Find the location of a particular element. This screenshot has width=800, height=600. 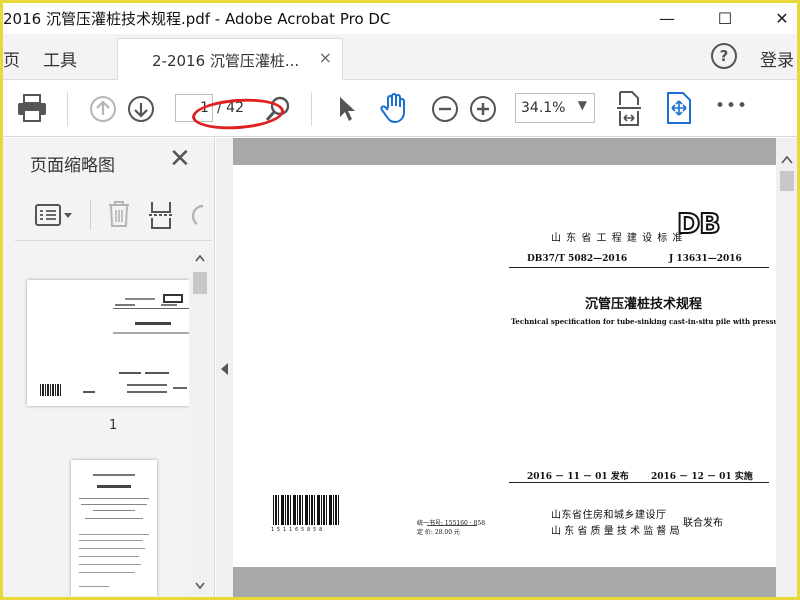

minimize-button: — is located at coordinates (667, 18).